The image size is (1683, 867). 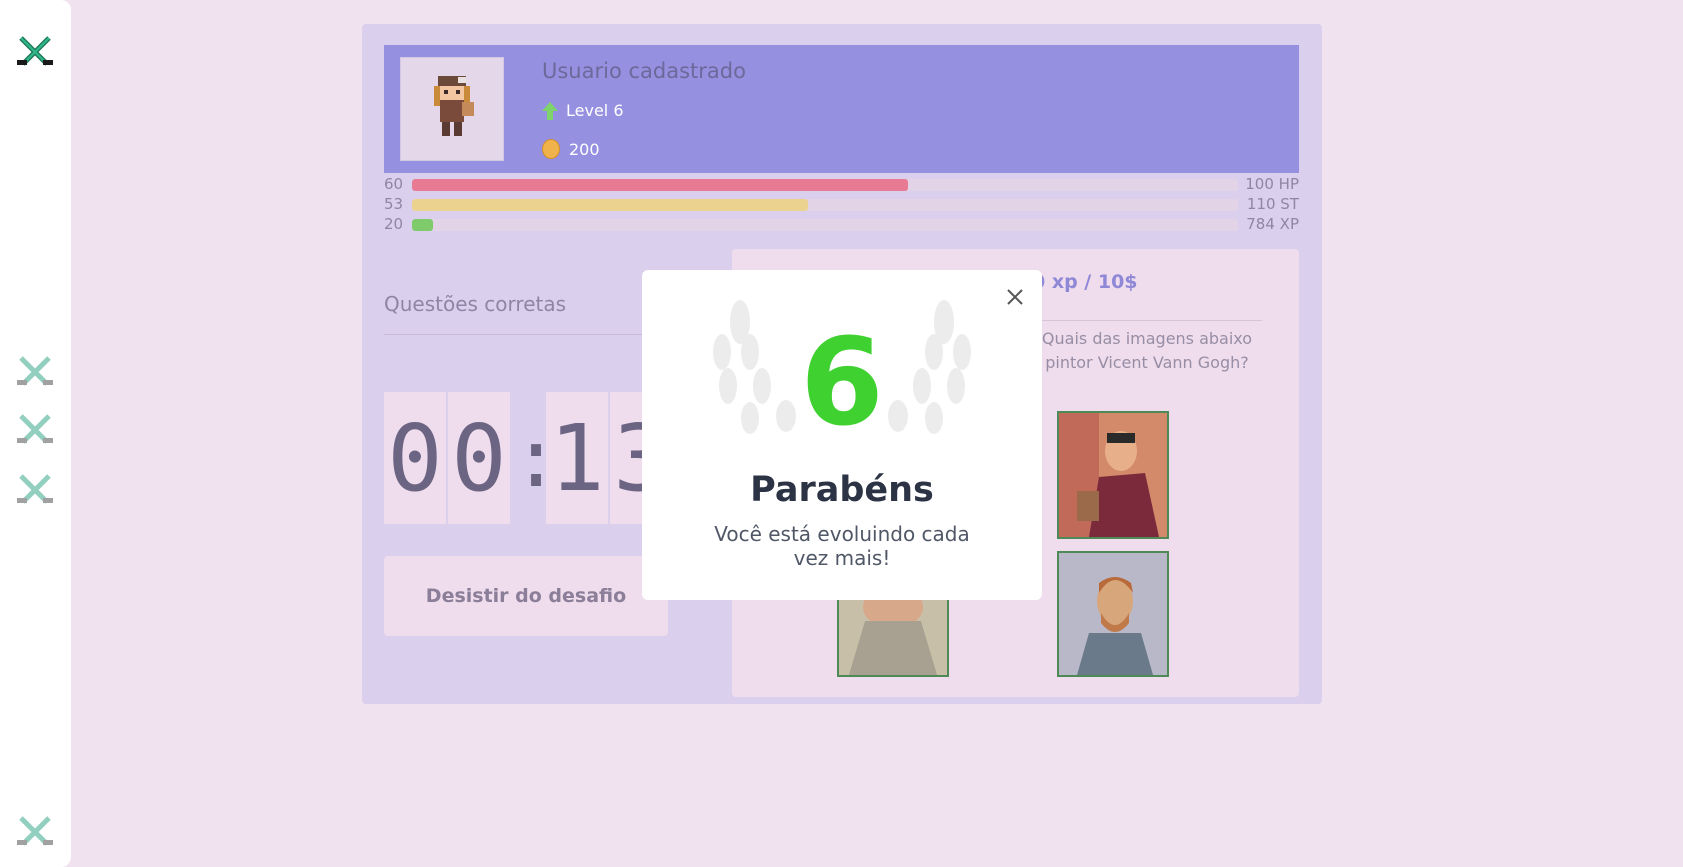 I want to click on hp-track, so click(x=825, y=185).